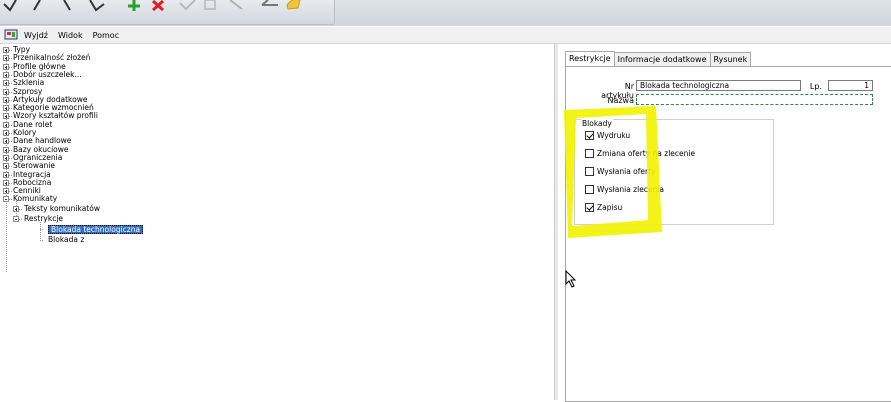 The width and height of the screenshot is (891, 402). I want to click on folder-icon, so click(293, 5).